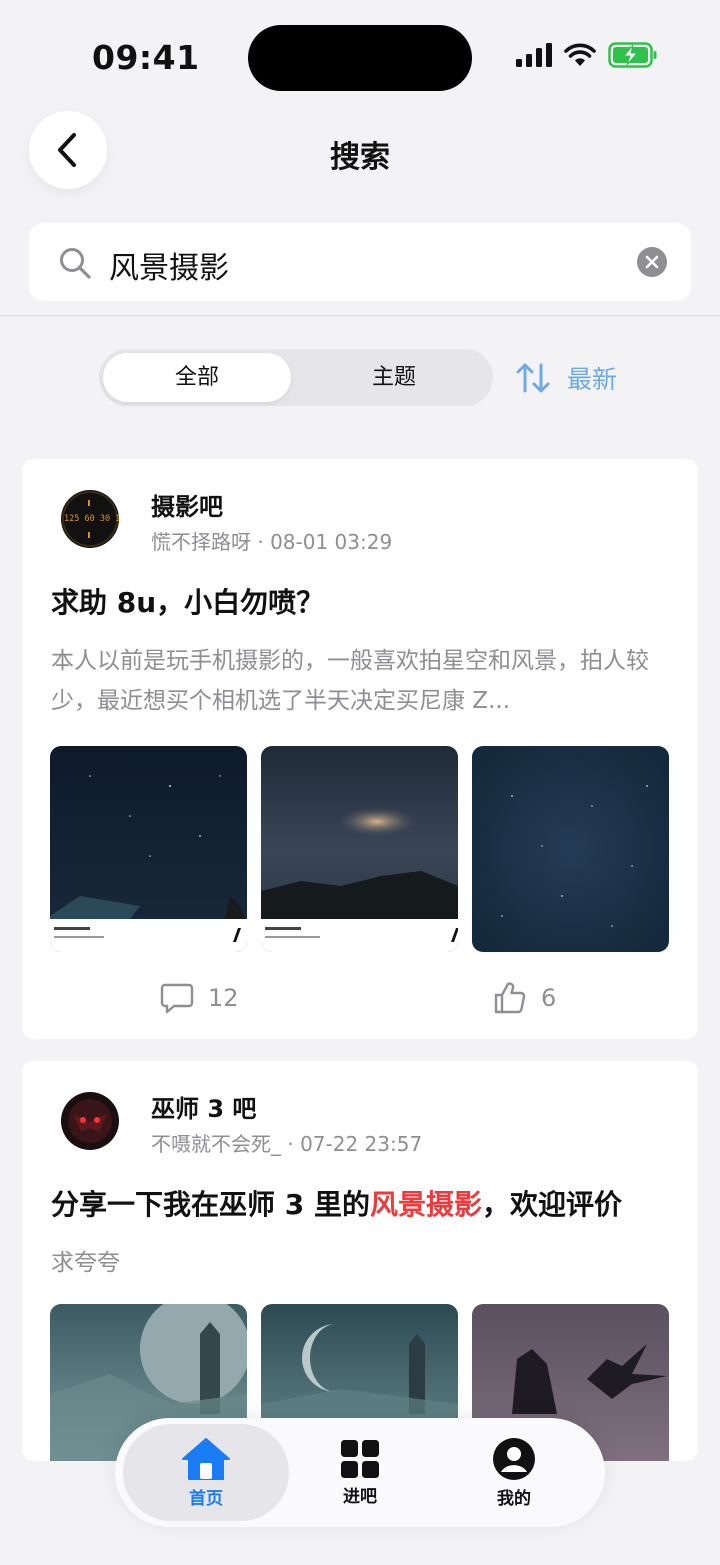  I want to click on post-time: 07-22 23:57, so click(361, 1144).